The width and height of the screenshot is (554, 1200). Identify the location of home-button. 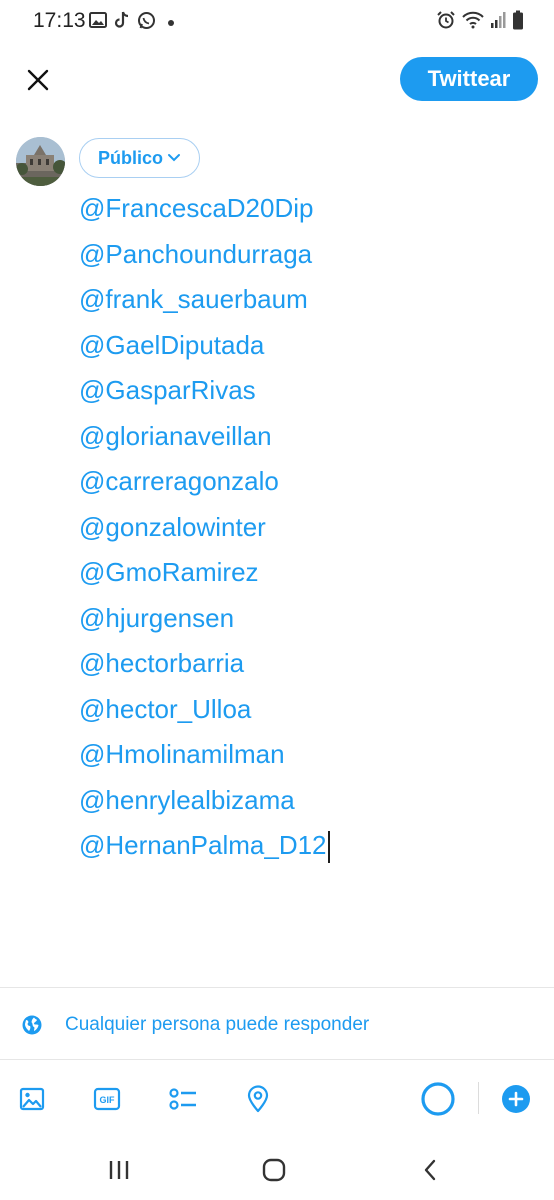
(274, 1170).